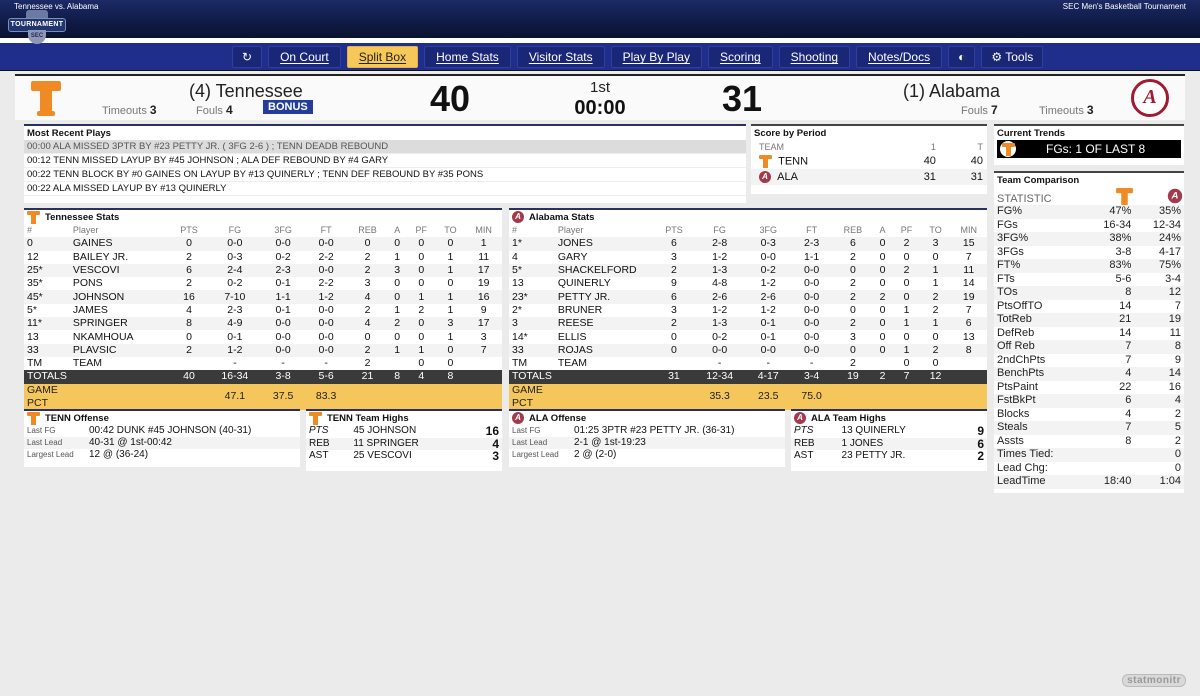 Image resolution: width=1200 pixels, height=696 pixels. What do you see at coordinates (257, 309) in the screenshot?
I see `player-row: 5* JAMES 4 2-3 0-1 0-0 2 1 2 1 9` at bounding box center [257, 309].